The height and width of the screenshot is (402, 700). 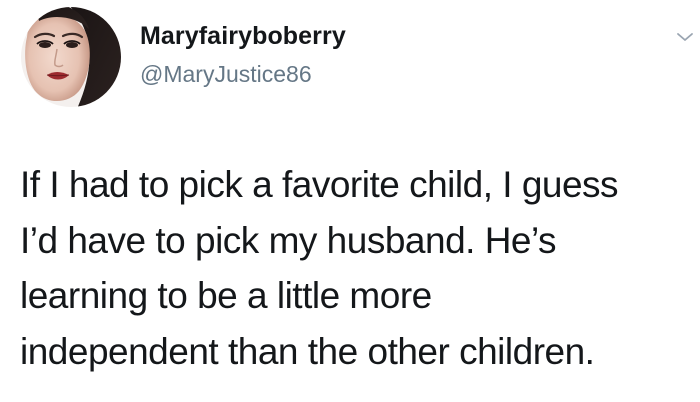 I want to click on profile-photo-icon, so click(x=71, y=57).